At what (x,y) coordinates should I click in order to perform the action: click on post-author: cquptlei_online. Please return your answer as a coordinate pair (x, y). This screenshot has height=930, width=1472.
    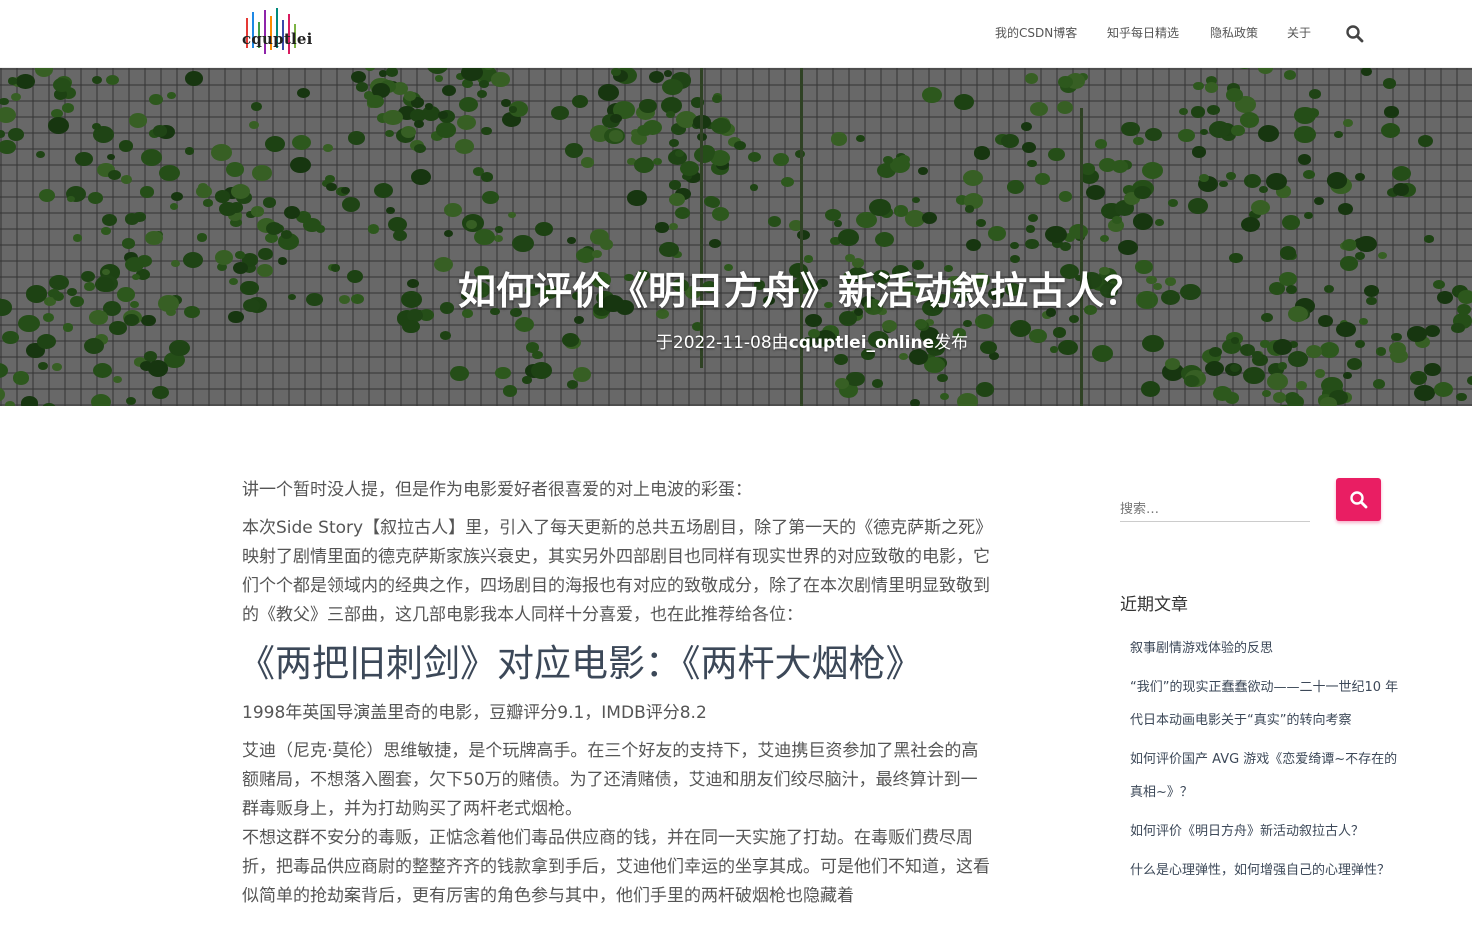
    Looking at the image, I should click on (861, 343).